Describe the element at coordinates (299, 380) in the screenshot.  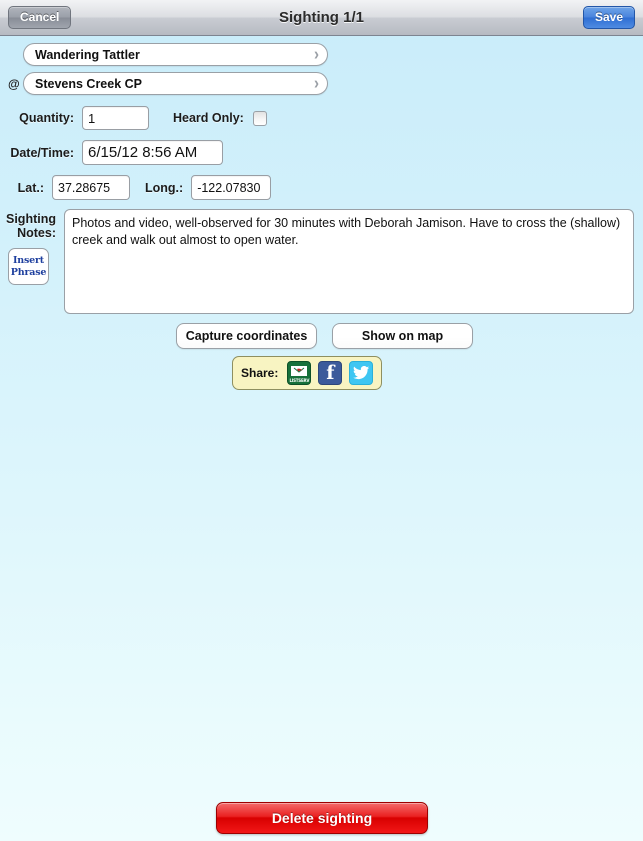
I see `listserv-caption: LISTSERV` at that location.